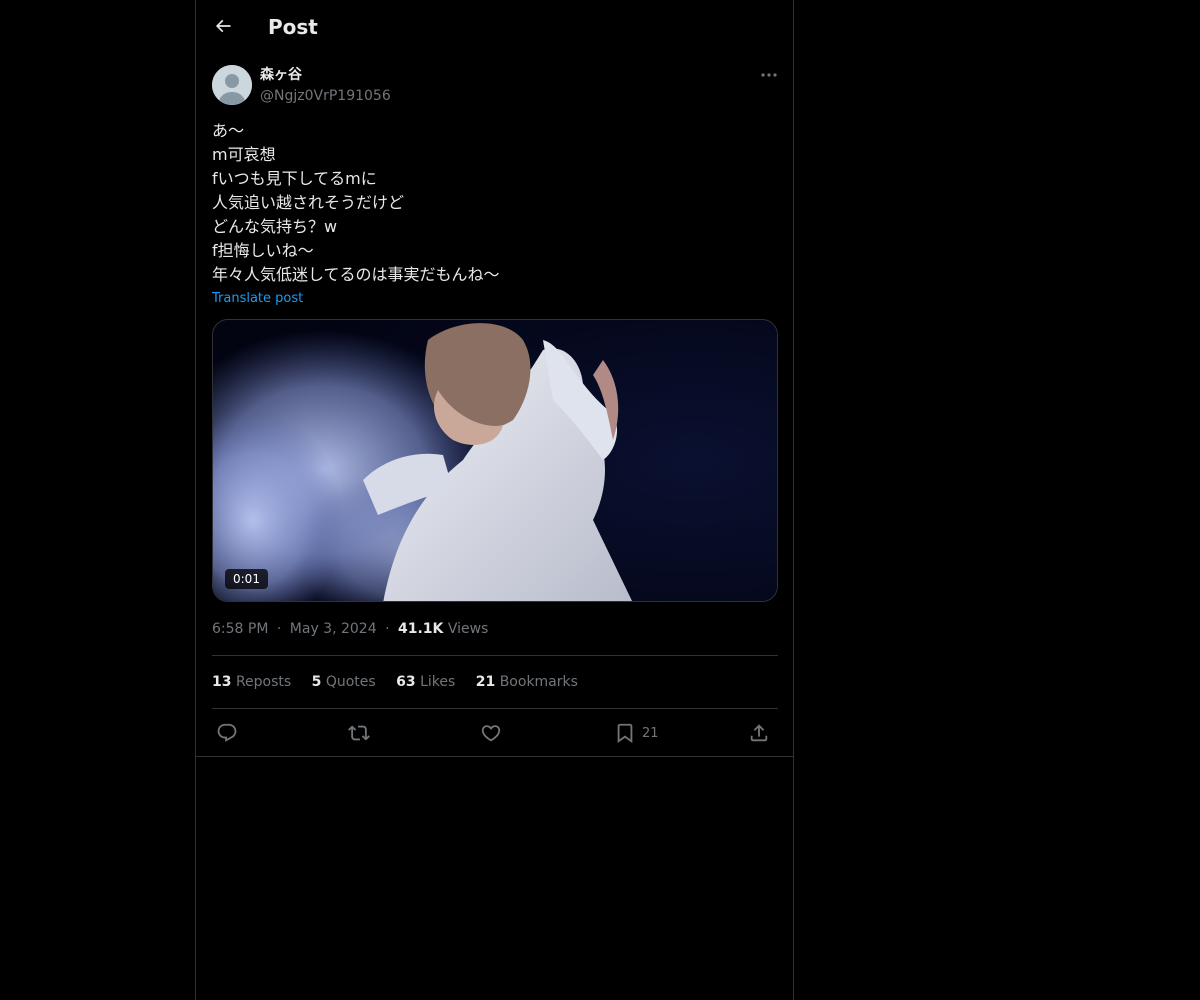  What do you see at coordinates (356, 274) in the screenshot?
I see `post-text-line: 年々人気低迷してるのは事実だもんね〜` at bounding box center [356, 274].